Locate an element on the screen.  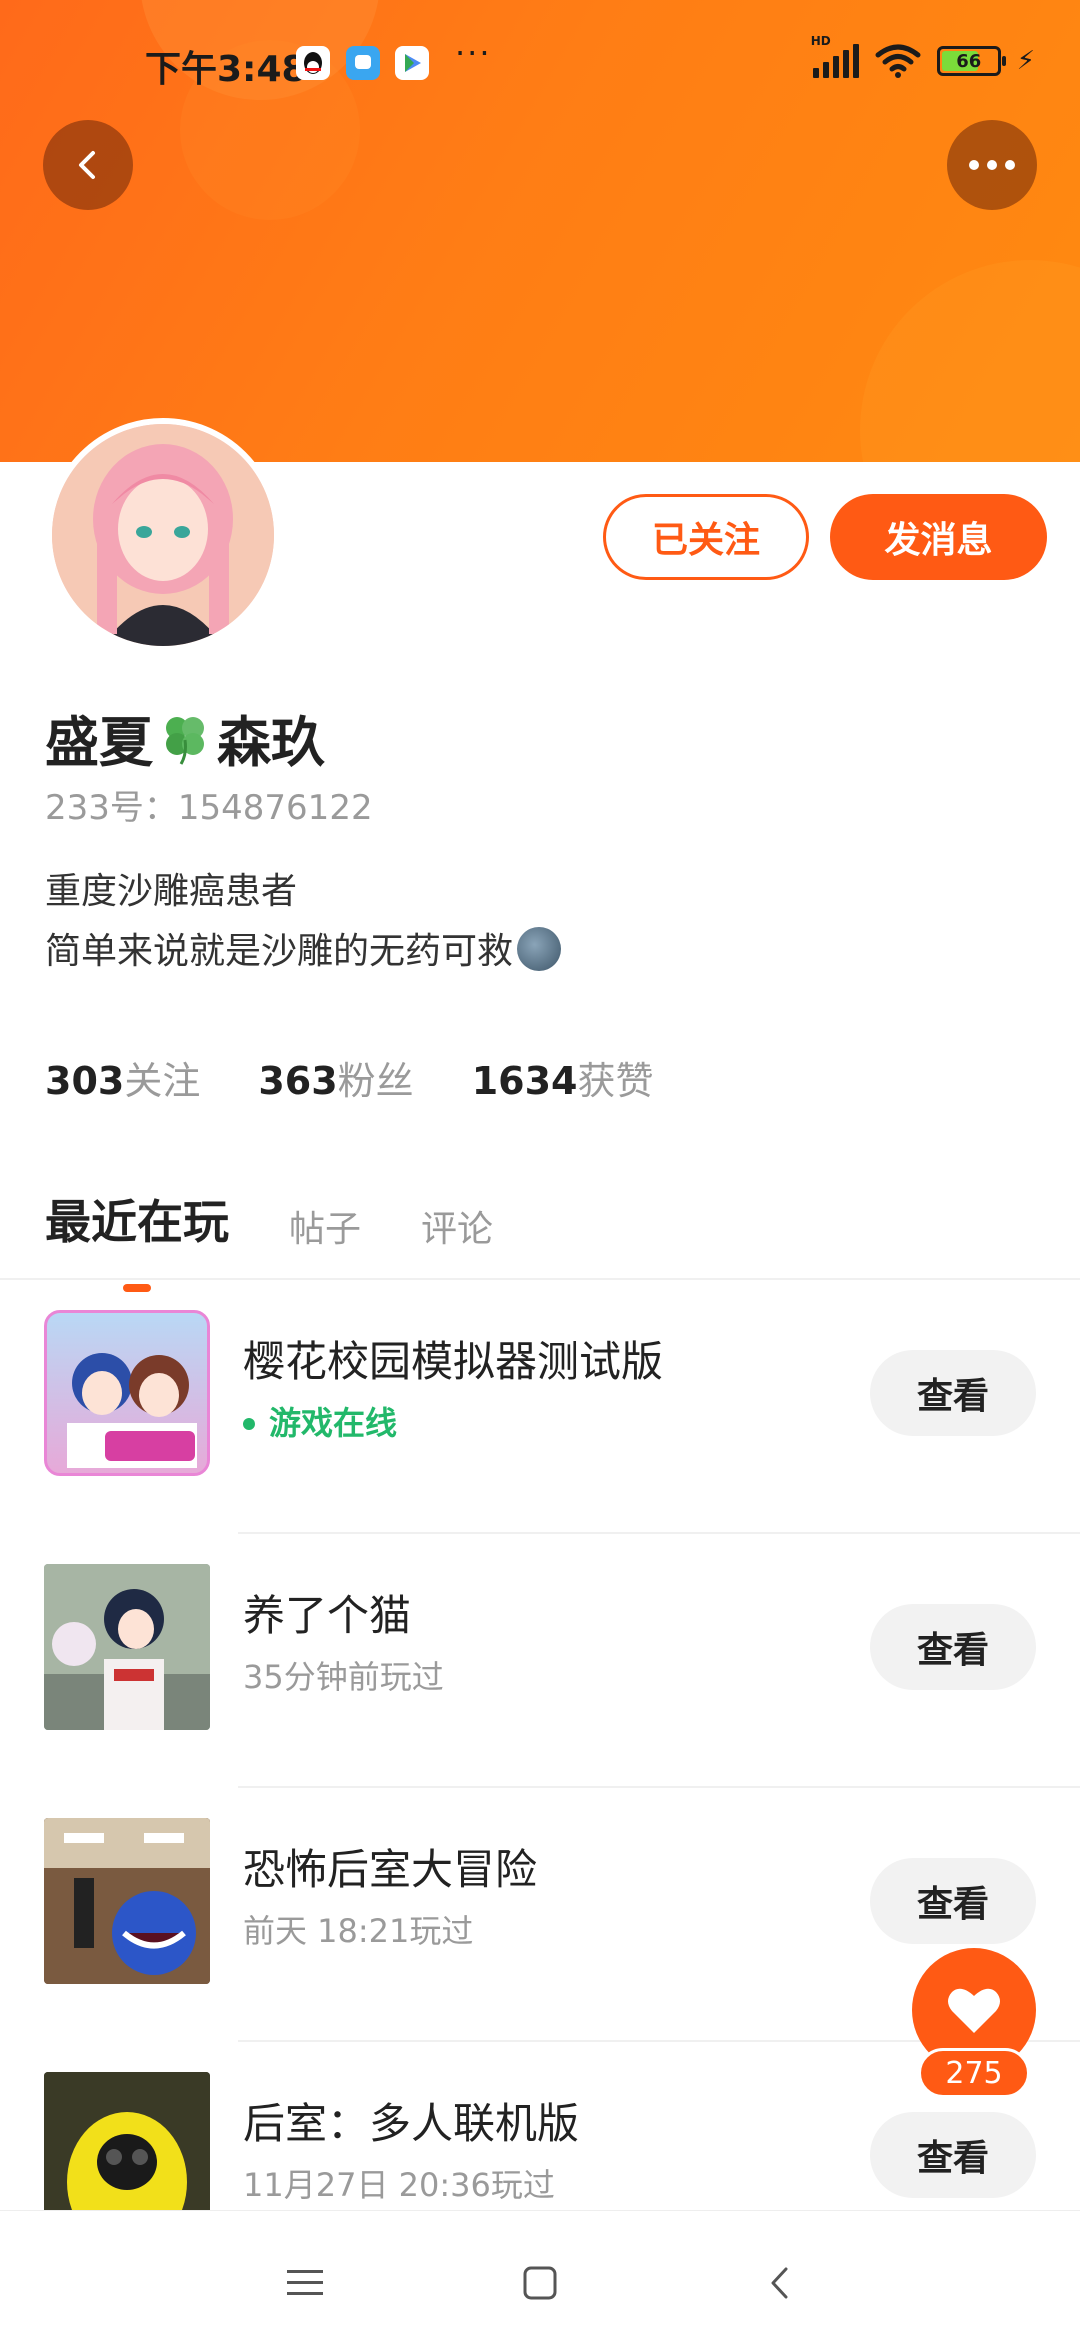
status-more-dots: ··· is located at coordinates (473, 53).